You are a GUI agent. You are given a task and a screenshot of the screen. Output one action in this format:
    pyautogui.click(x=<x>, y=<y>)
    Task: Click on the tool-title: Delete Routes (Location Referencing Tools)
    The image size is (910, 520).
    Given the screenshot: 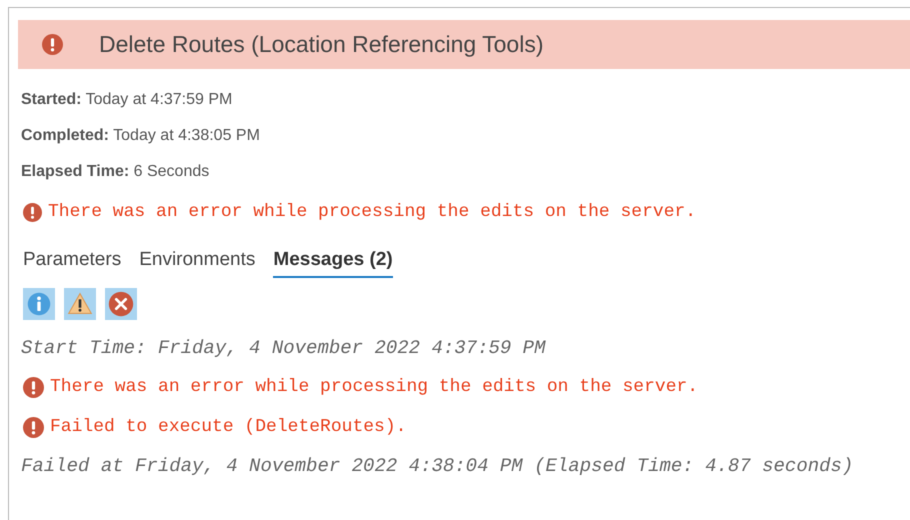 What is the action you would take?
    pyautogui.click(x=321, y=45)
    